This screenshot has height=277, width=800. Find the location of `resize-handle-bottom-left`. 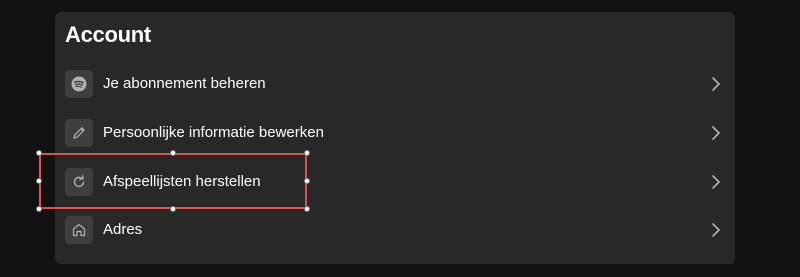

resize-handle-bottom-left is located at coordinates (39, 209).